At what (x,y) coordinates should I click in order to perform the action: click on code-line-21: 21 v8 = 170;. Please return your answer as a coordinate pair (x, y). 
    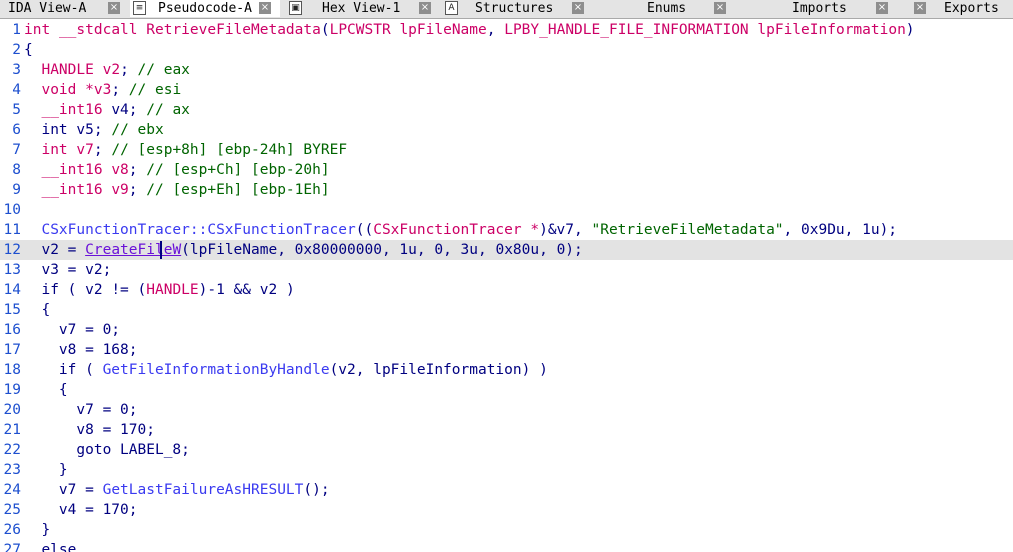
    Looking at the image, I should click on (506, 430).